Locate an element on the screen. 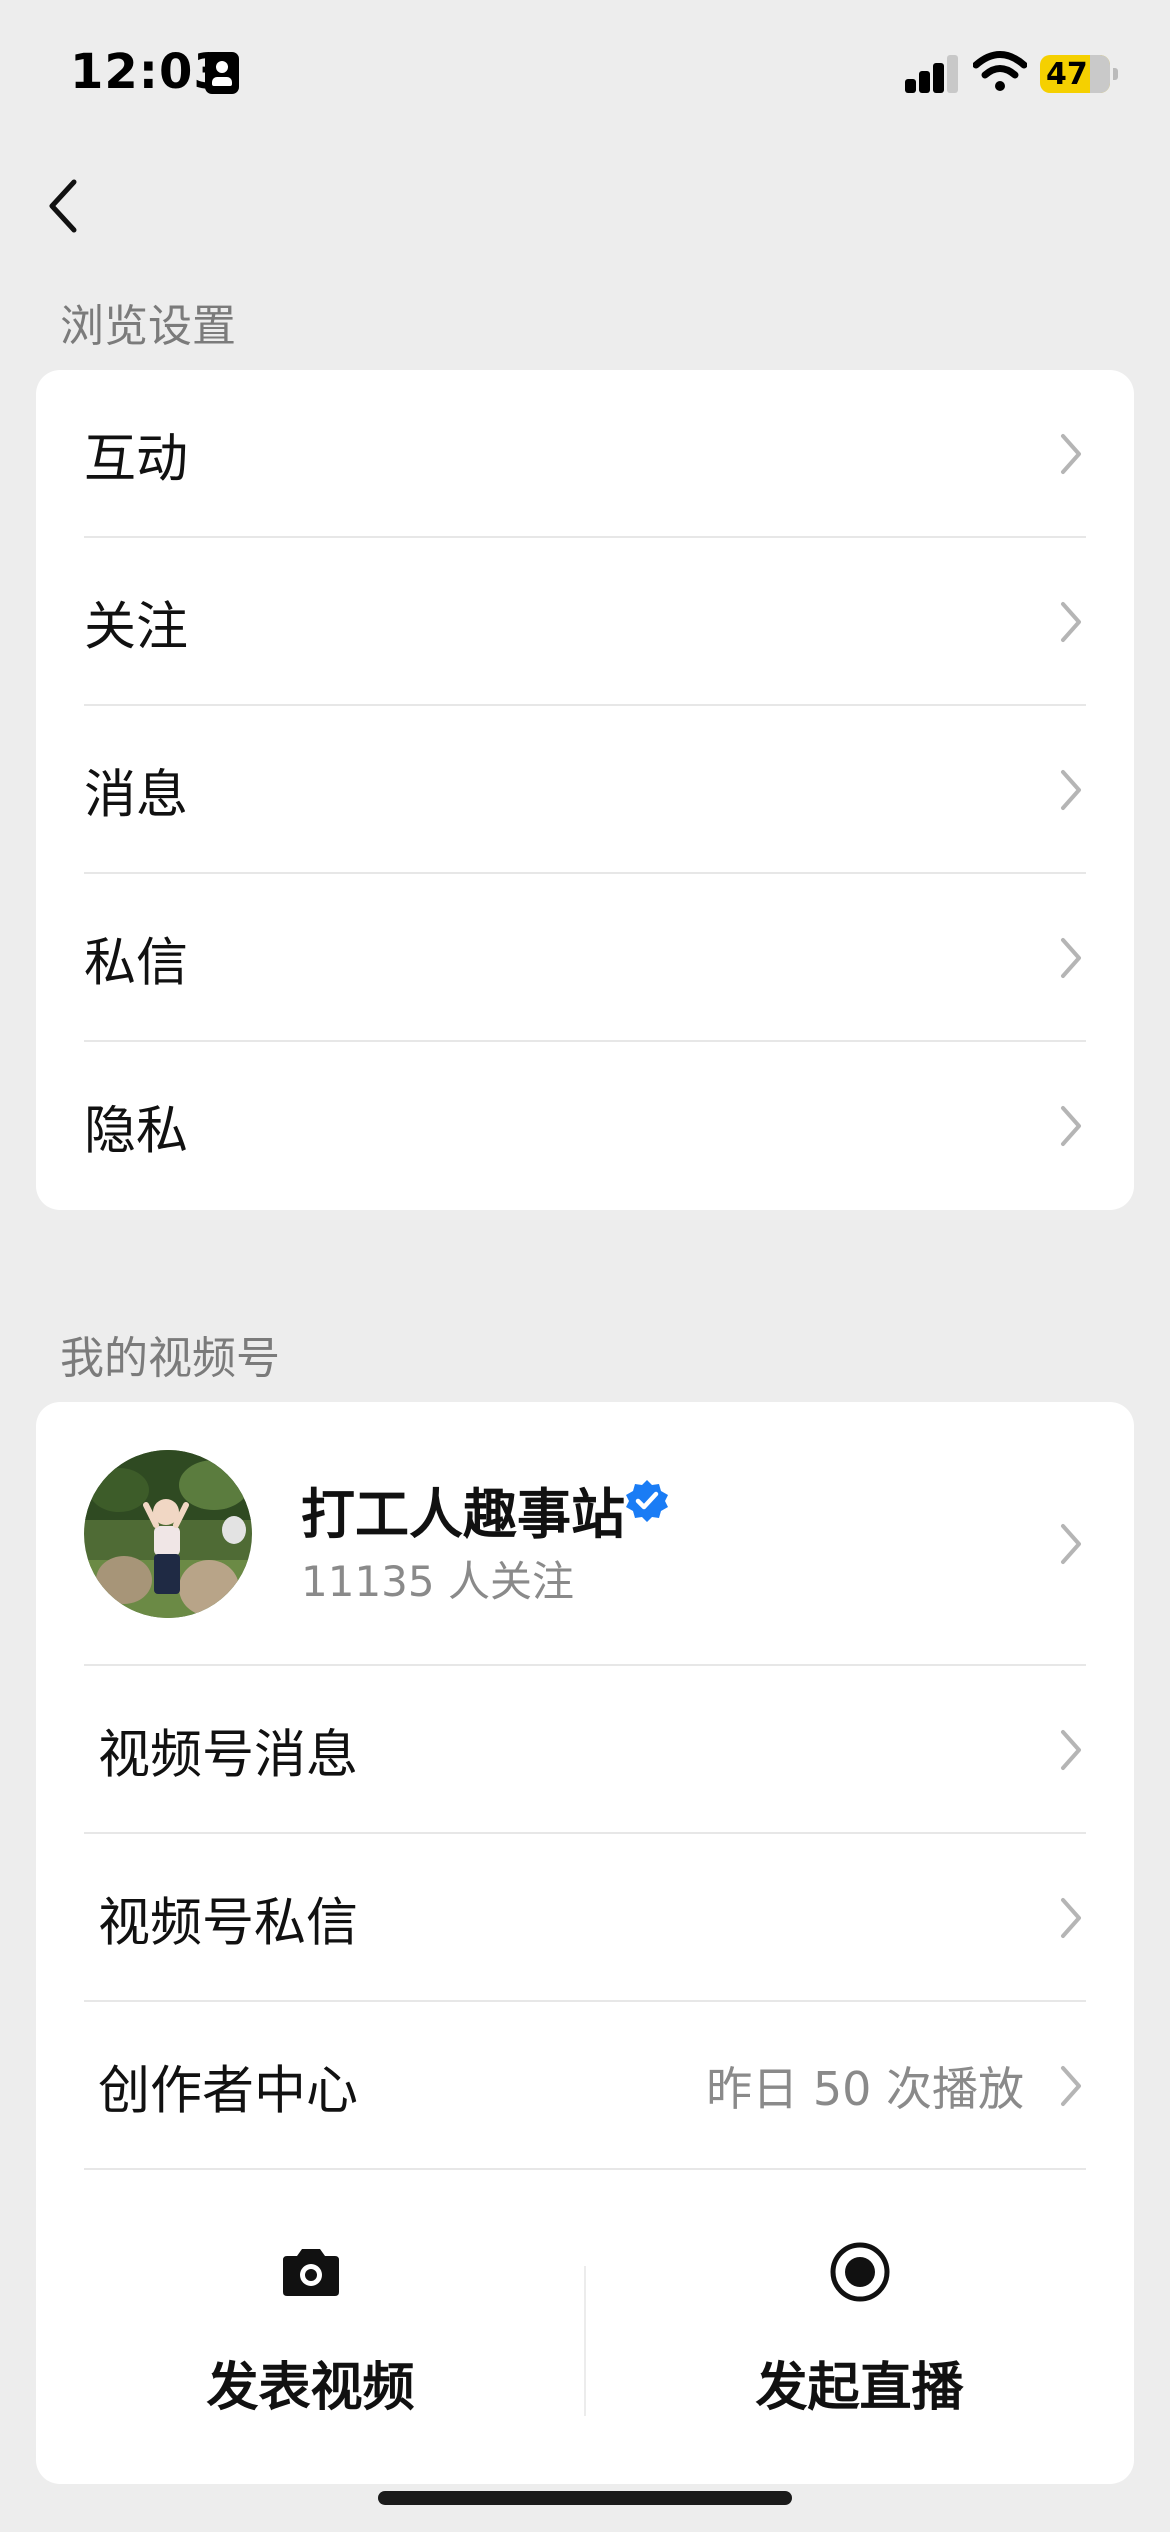  settings-item-interaction: 互动 is located at coordinates (585, 454).